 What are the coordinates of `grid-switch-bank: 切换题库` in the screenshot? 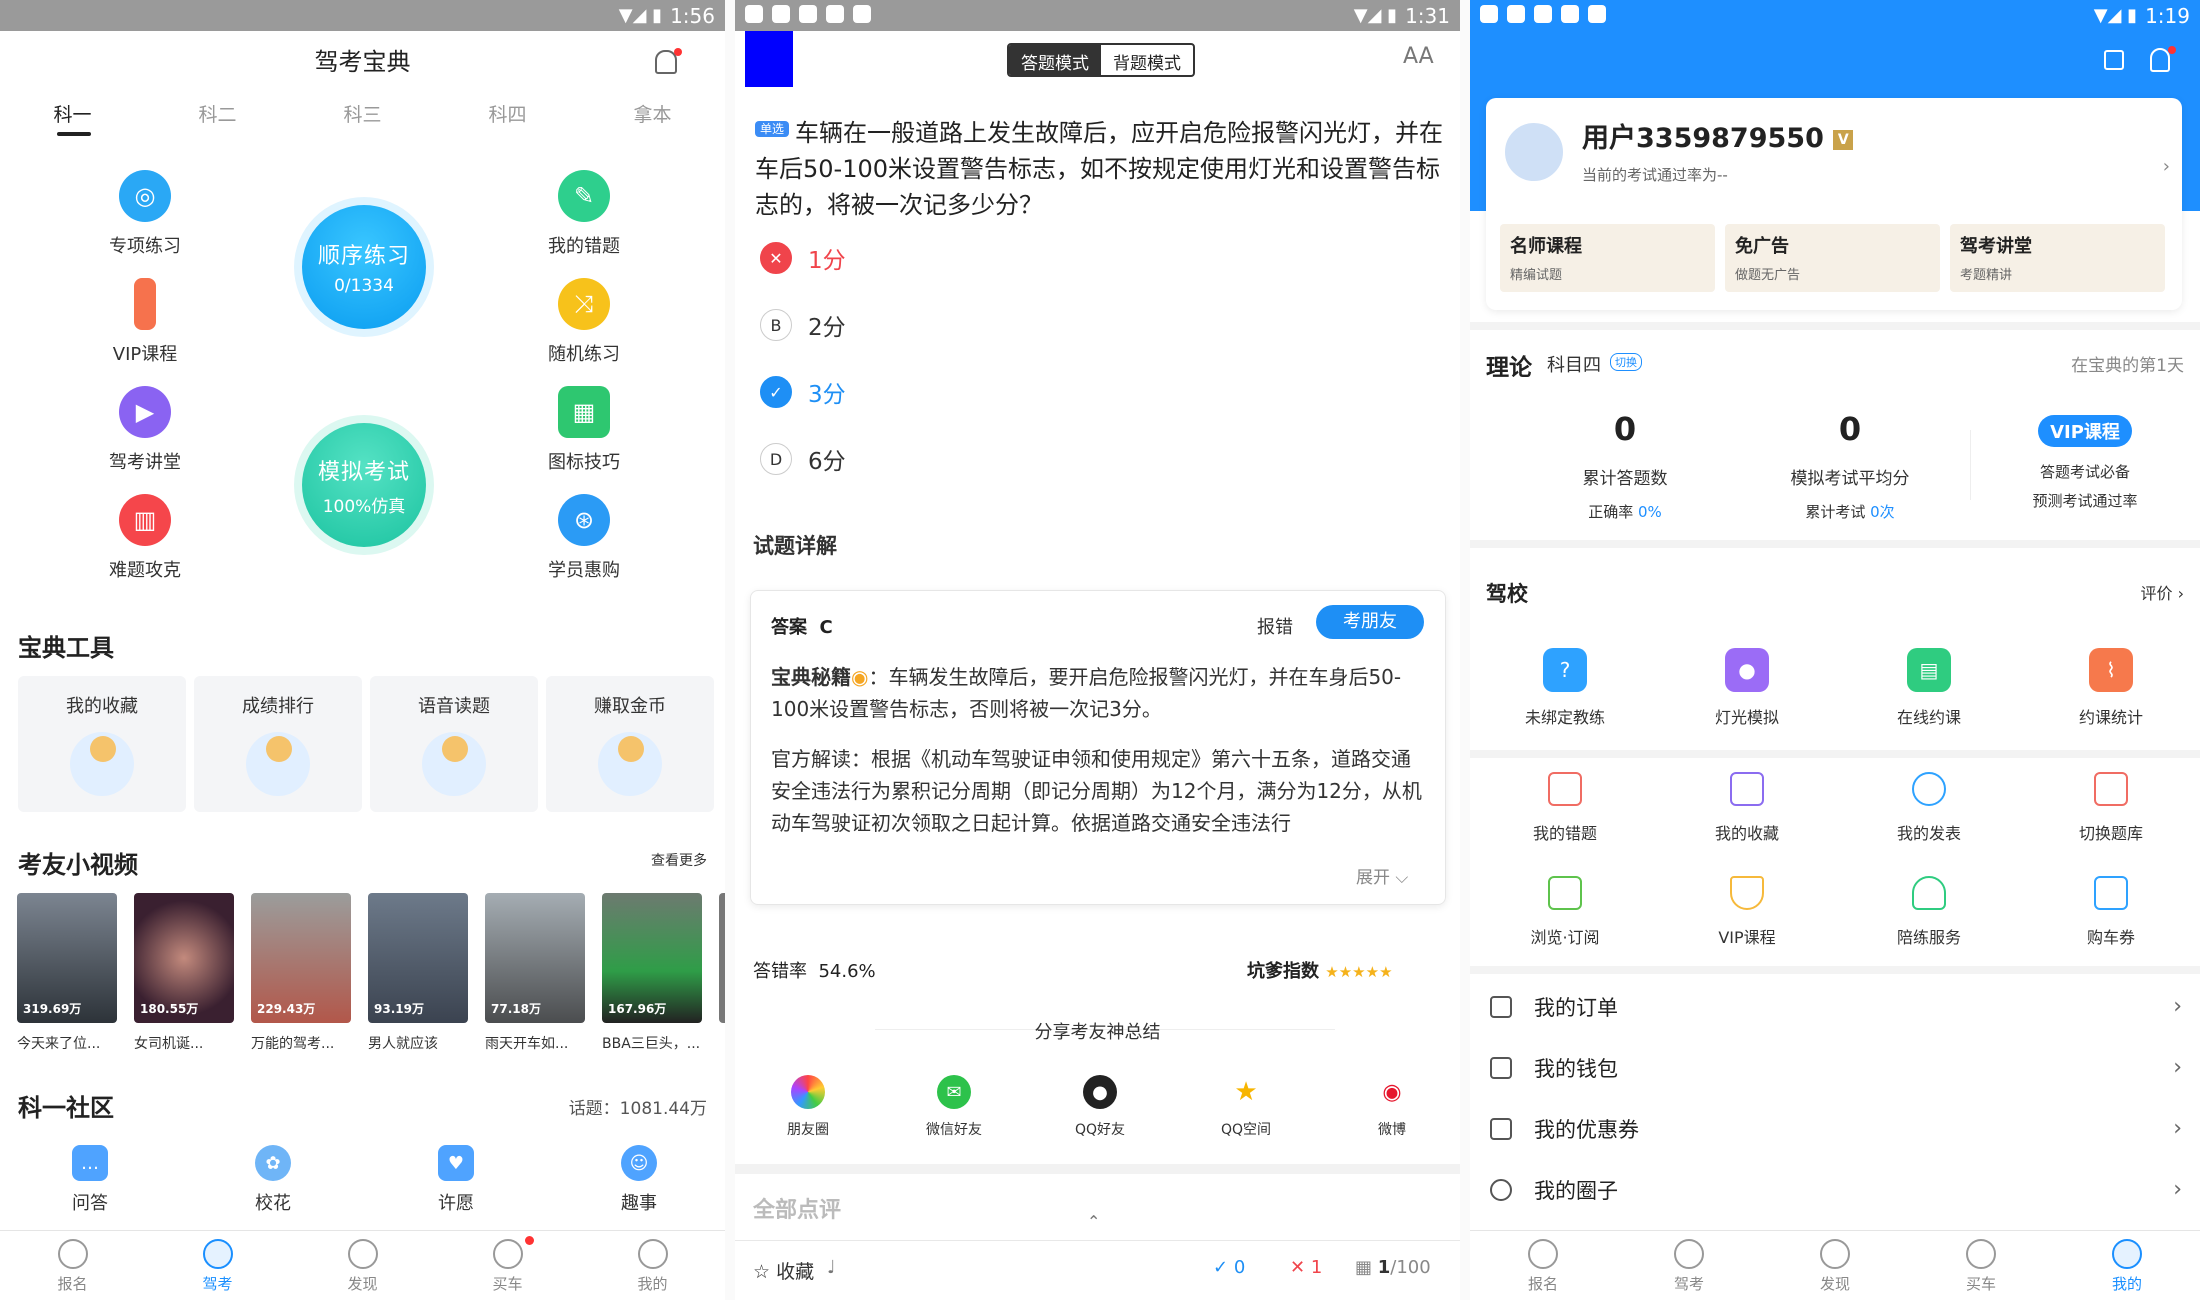 It's located at (2110, 808).